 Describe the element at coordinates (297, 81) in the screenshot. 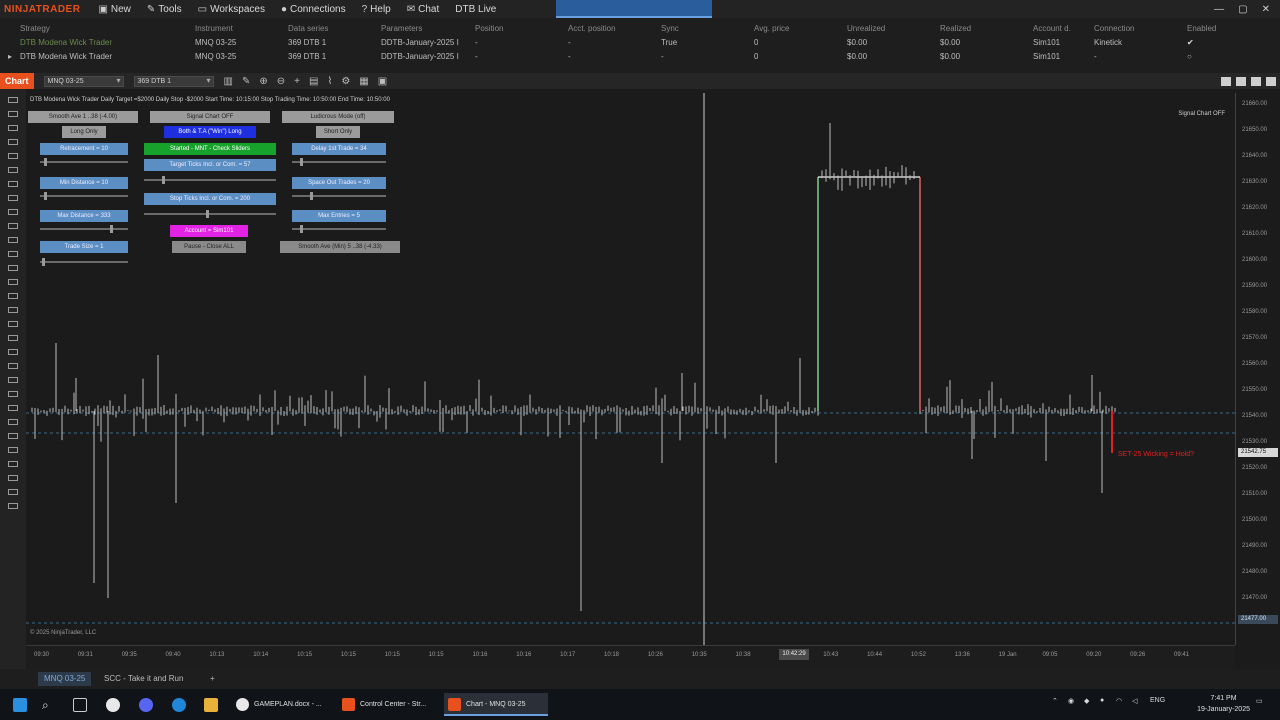

I see `crosshair-icon: +` at that location.